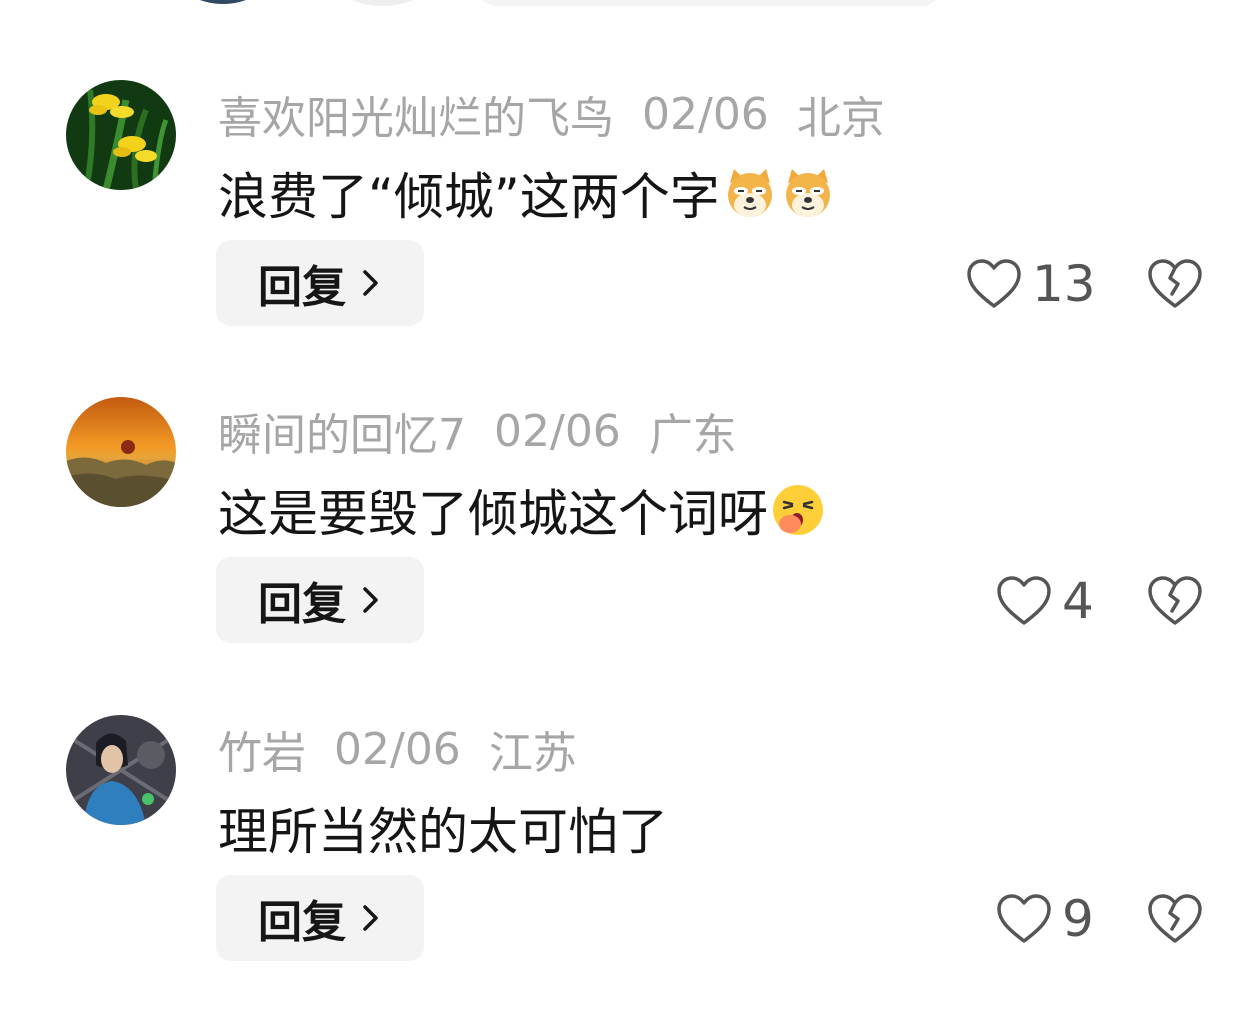 The image size is (1260, 1015). I want to click on comment-text-row: 这是要毁了倾城这个词呀, so click(522, 510).